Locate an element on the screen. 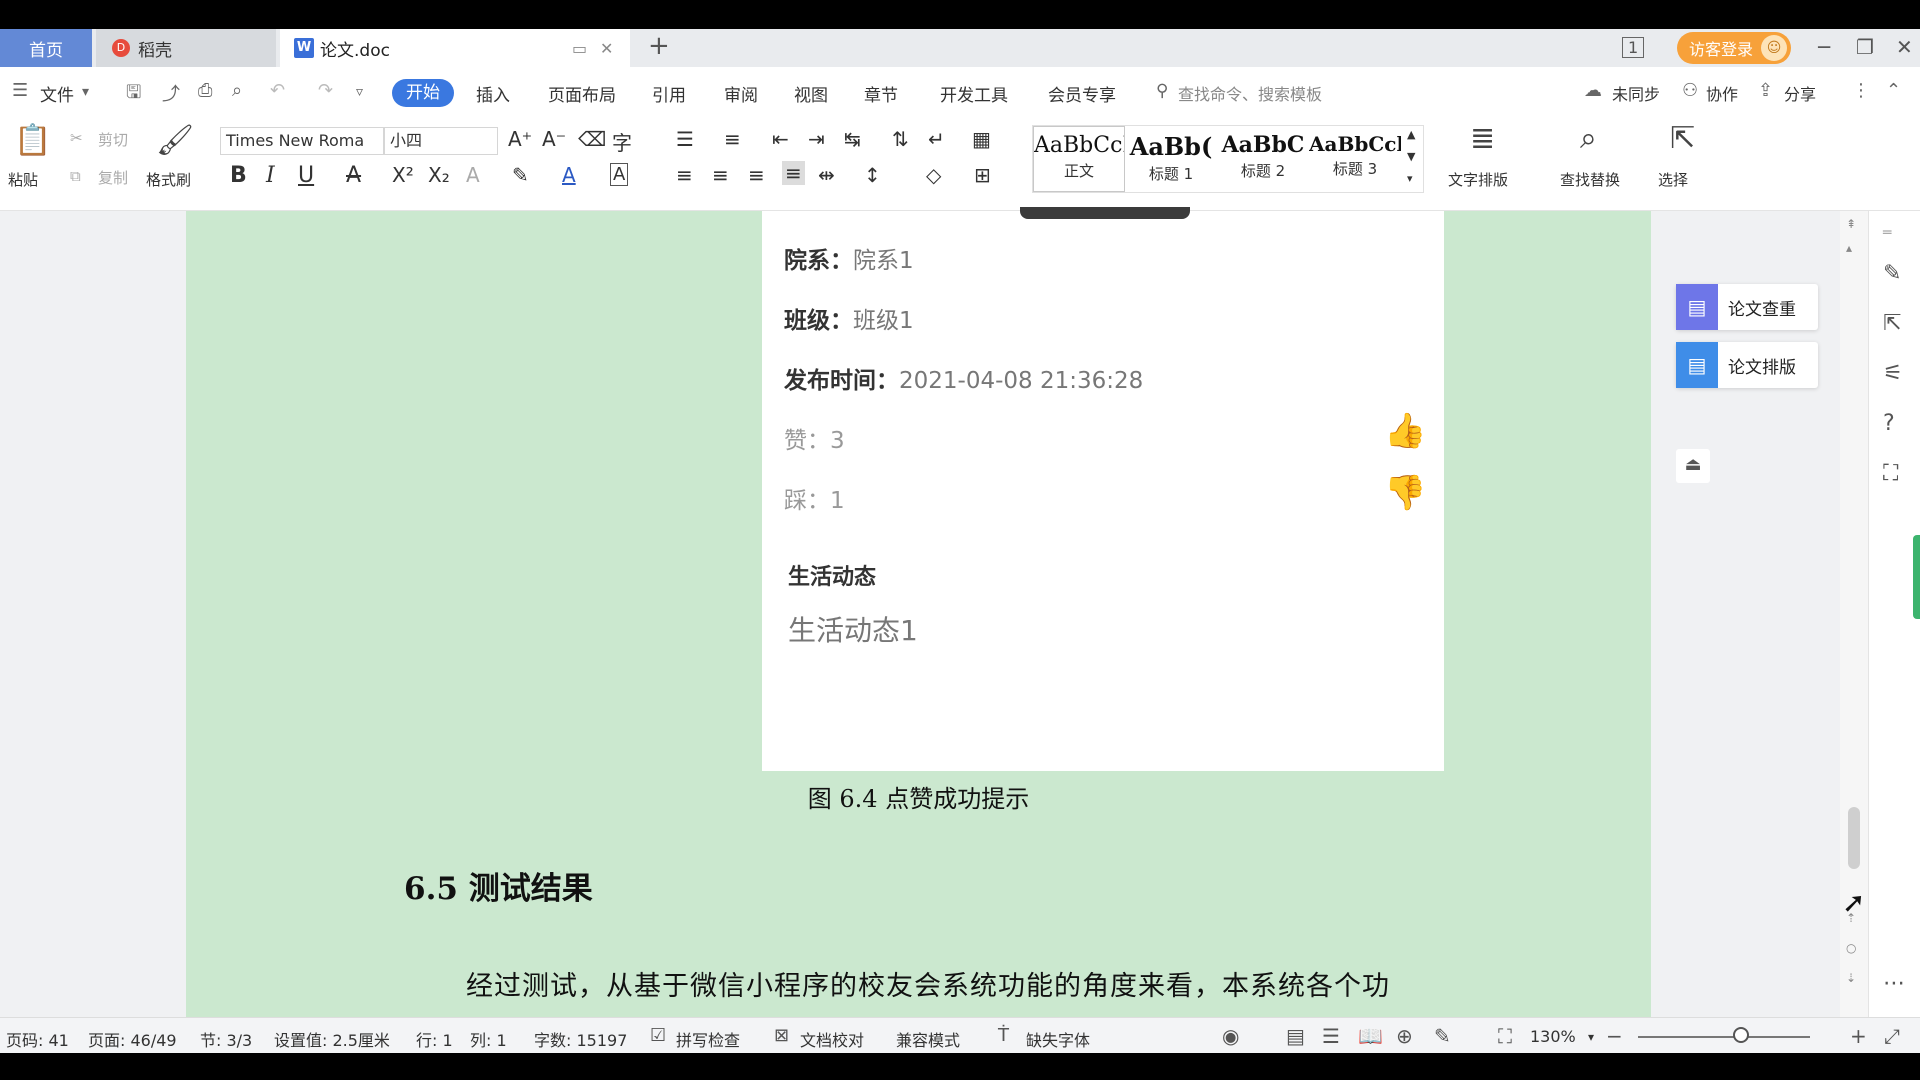  more-tools-icon: ⋯ is located at coordinates (1894, 983).